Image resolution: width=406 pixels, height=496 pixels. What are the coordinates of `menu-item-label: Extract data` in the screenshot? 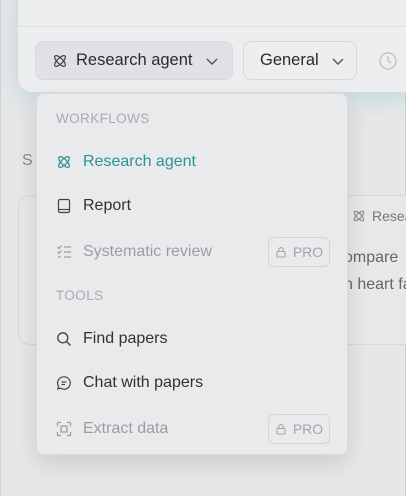 It's located at (126, 428).